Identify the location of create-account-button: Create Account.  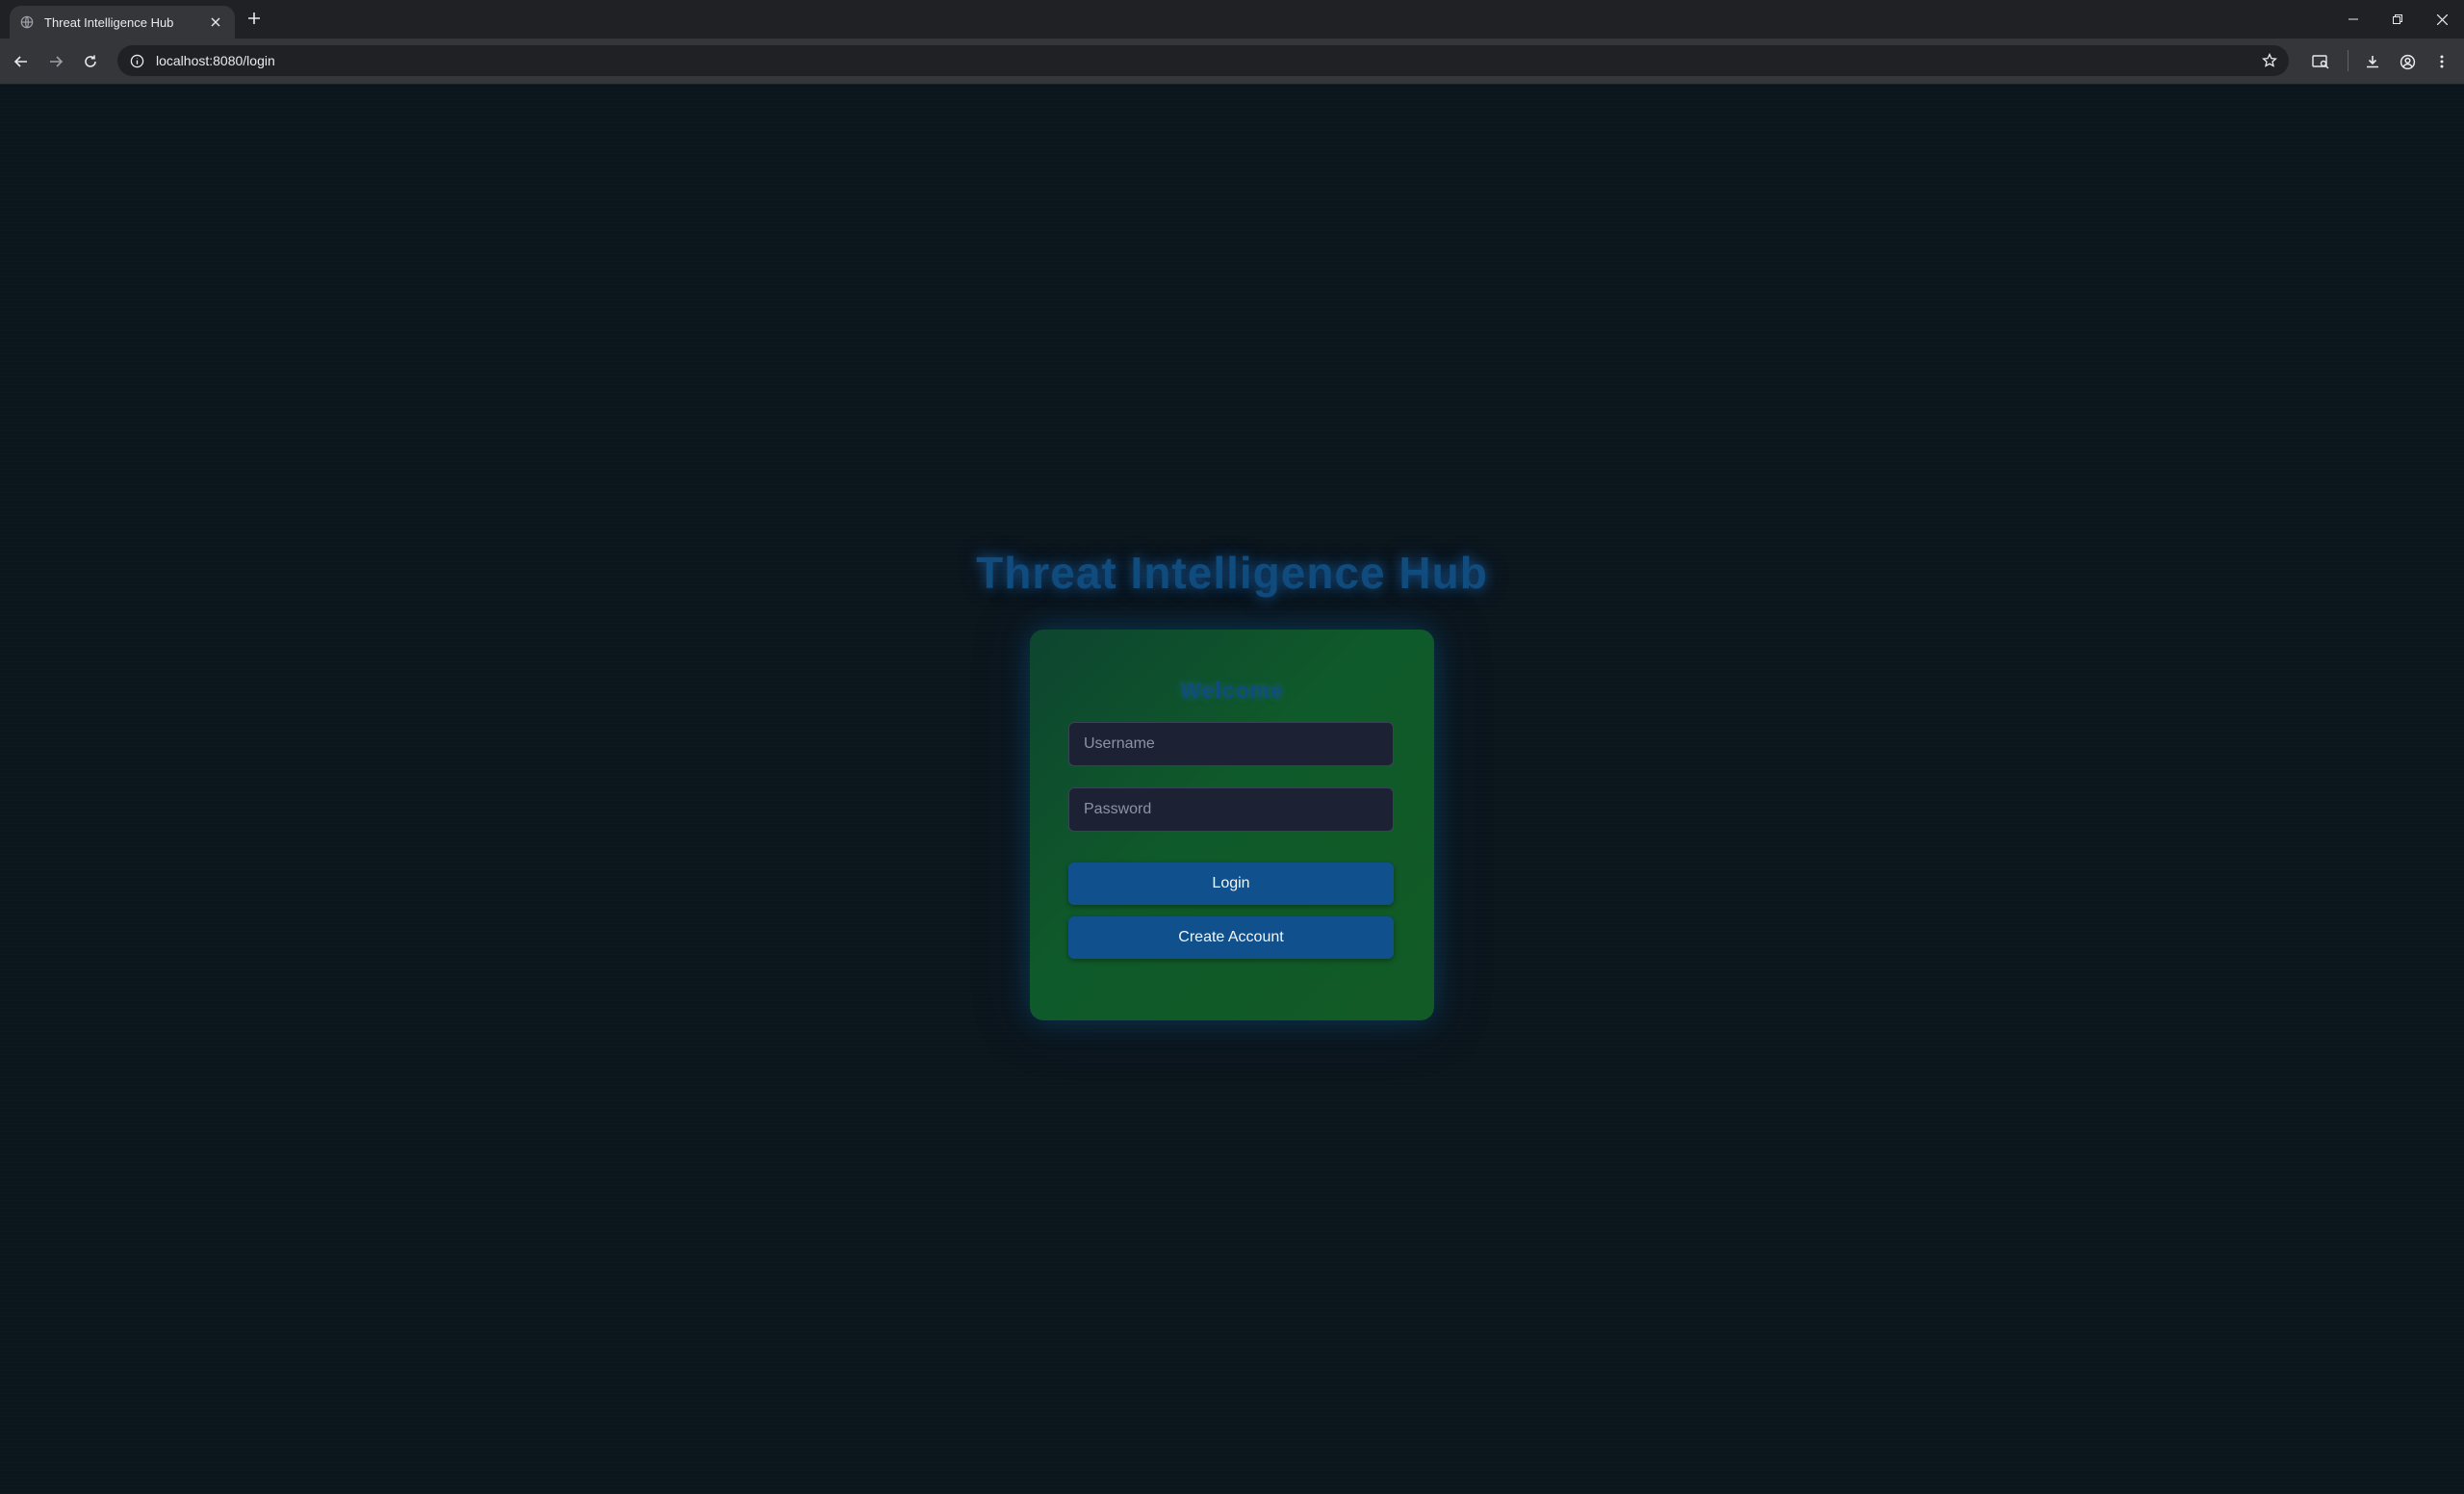
(1231, 938).